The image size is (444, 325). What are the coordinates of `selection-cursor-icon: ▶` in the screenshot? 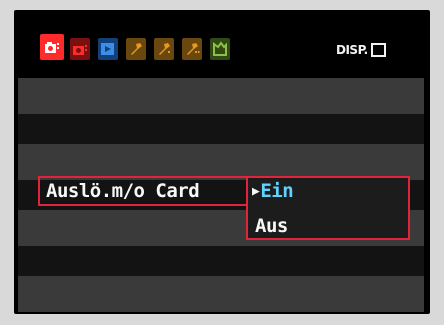 It's located at (256, 191).